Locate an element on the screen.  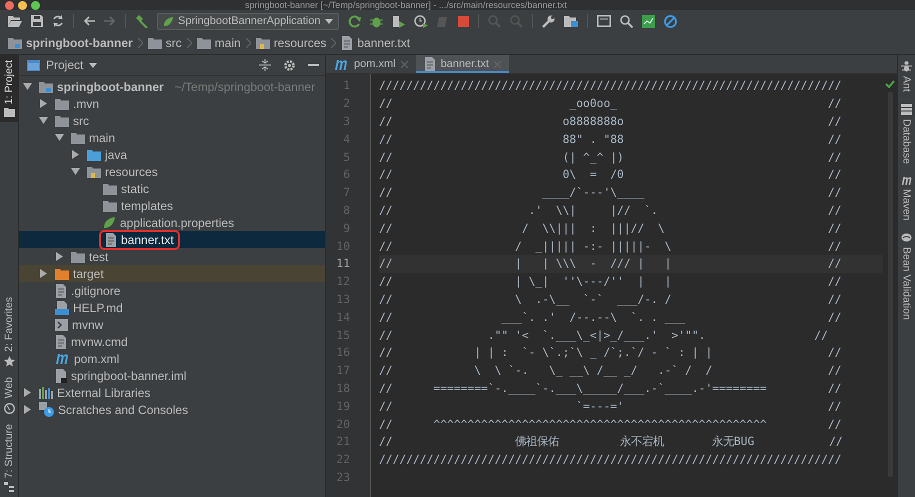
tool-window-tab: Ant is located at coordinates (906, 76).